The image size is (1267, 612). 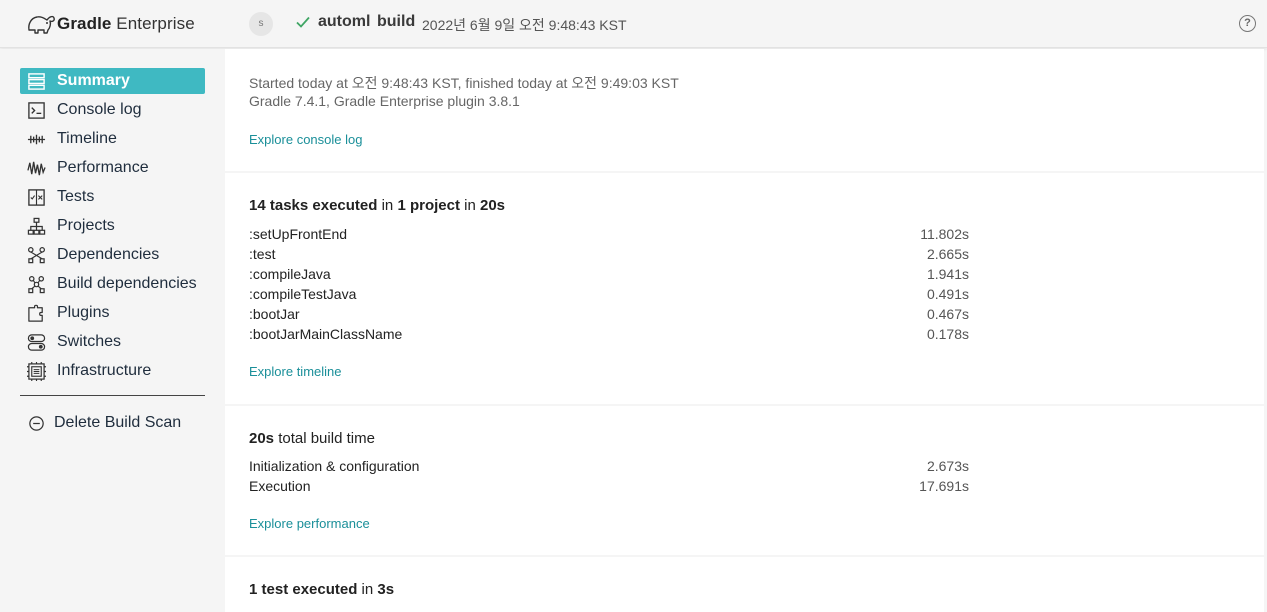 What do you see at coordinates (609, 294) in the screenshot?
I see `task-row: :compileTestJava 0.491s` at bounding box center [609, 294].